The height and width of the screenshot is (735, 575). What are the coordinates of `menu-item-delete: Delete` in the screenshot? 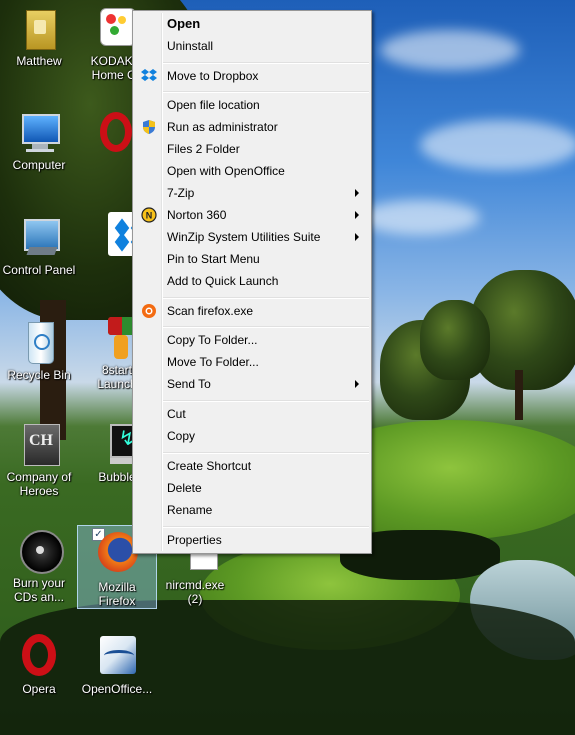 It's located at (252, 488).